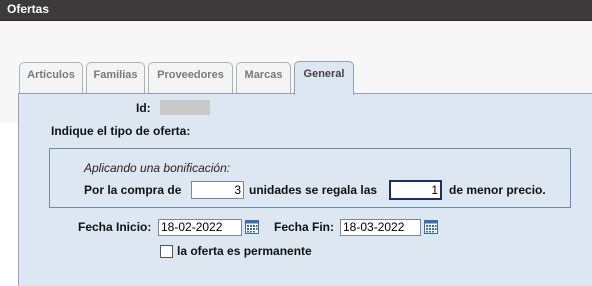 The image size is (592, 286). Describe the element at coordinates (143, 108) in the screenshot. I see `id-label: Id:` at that location.